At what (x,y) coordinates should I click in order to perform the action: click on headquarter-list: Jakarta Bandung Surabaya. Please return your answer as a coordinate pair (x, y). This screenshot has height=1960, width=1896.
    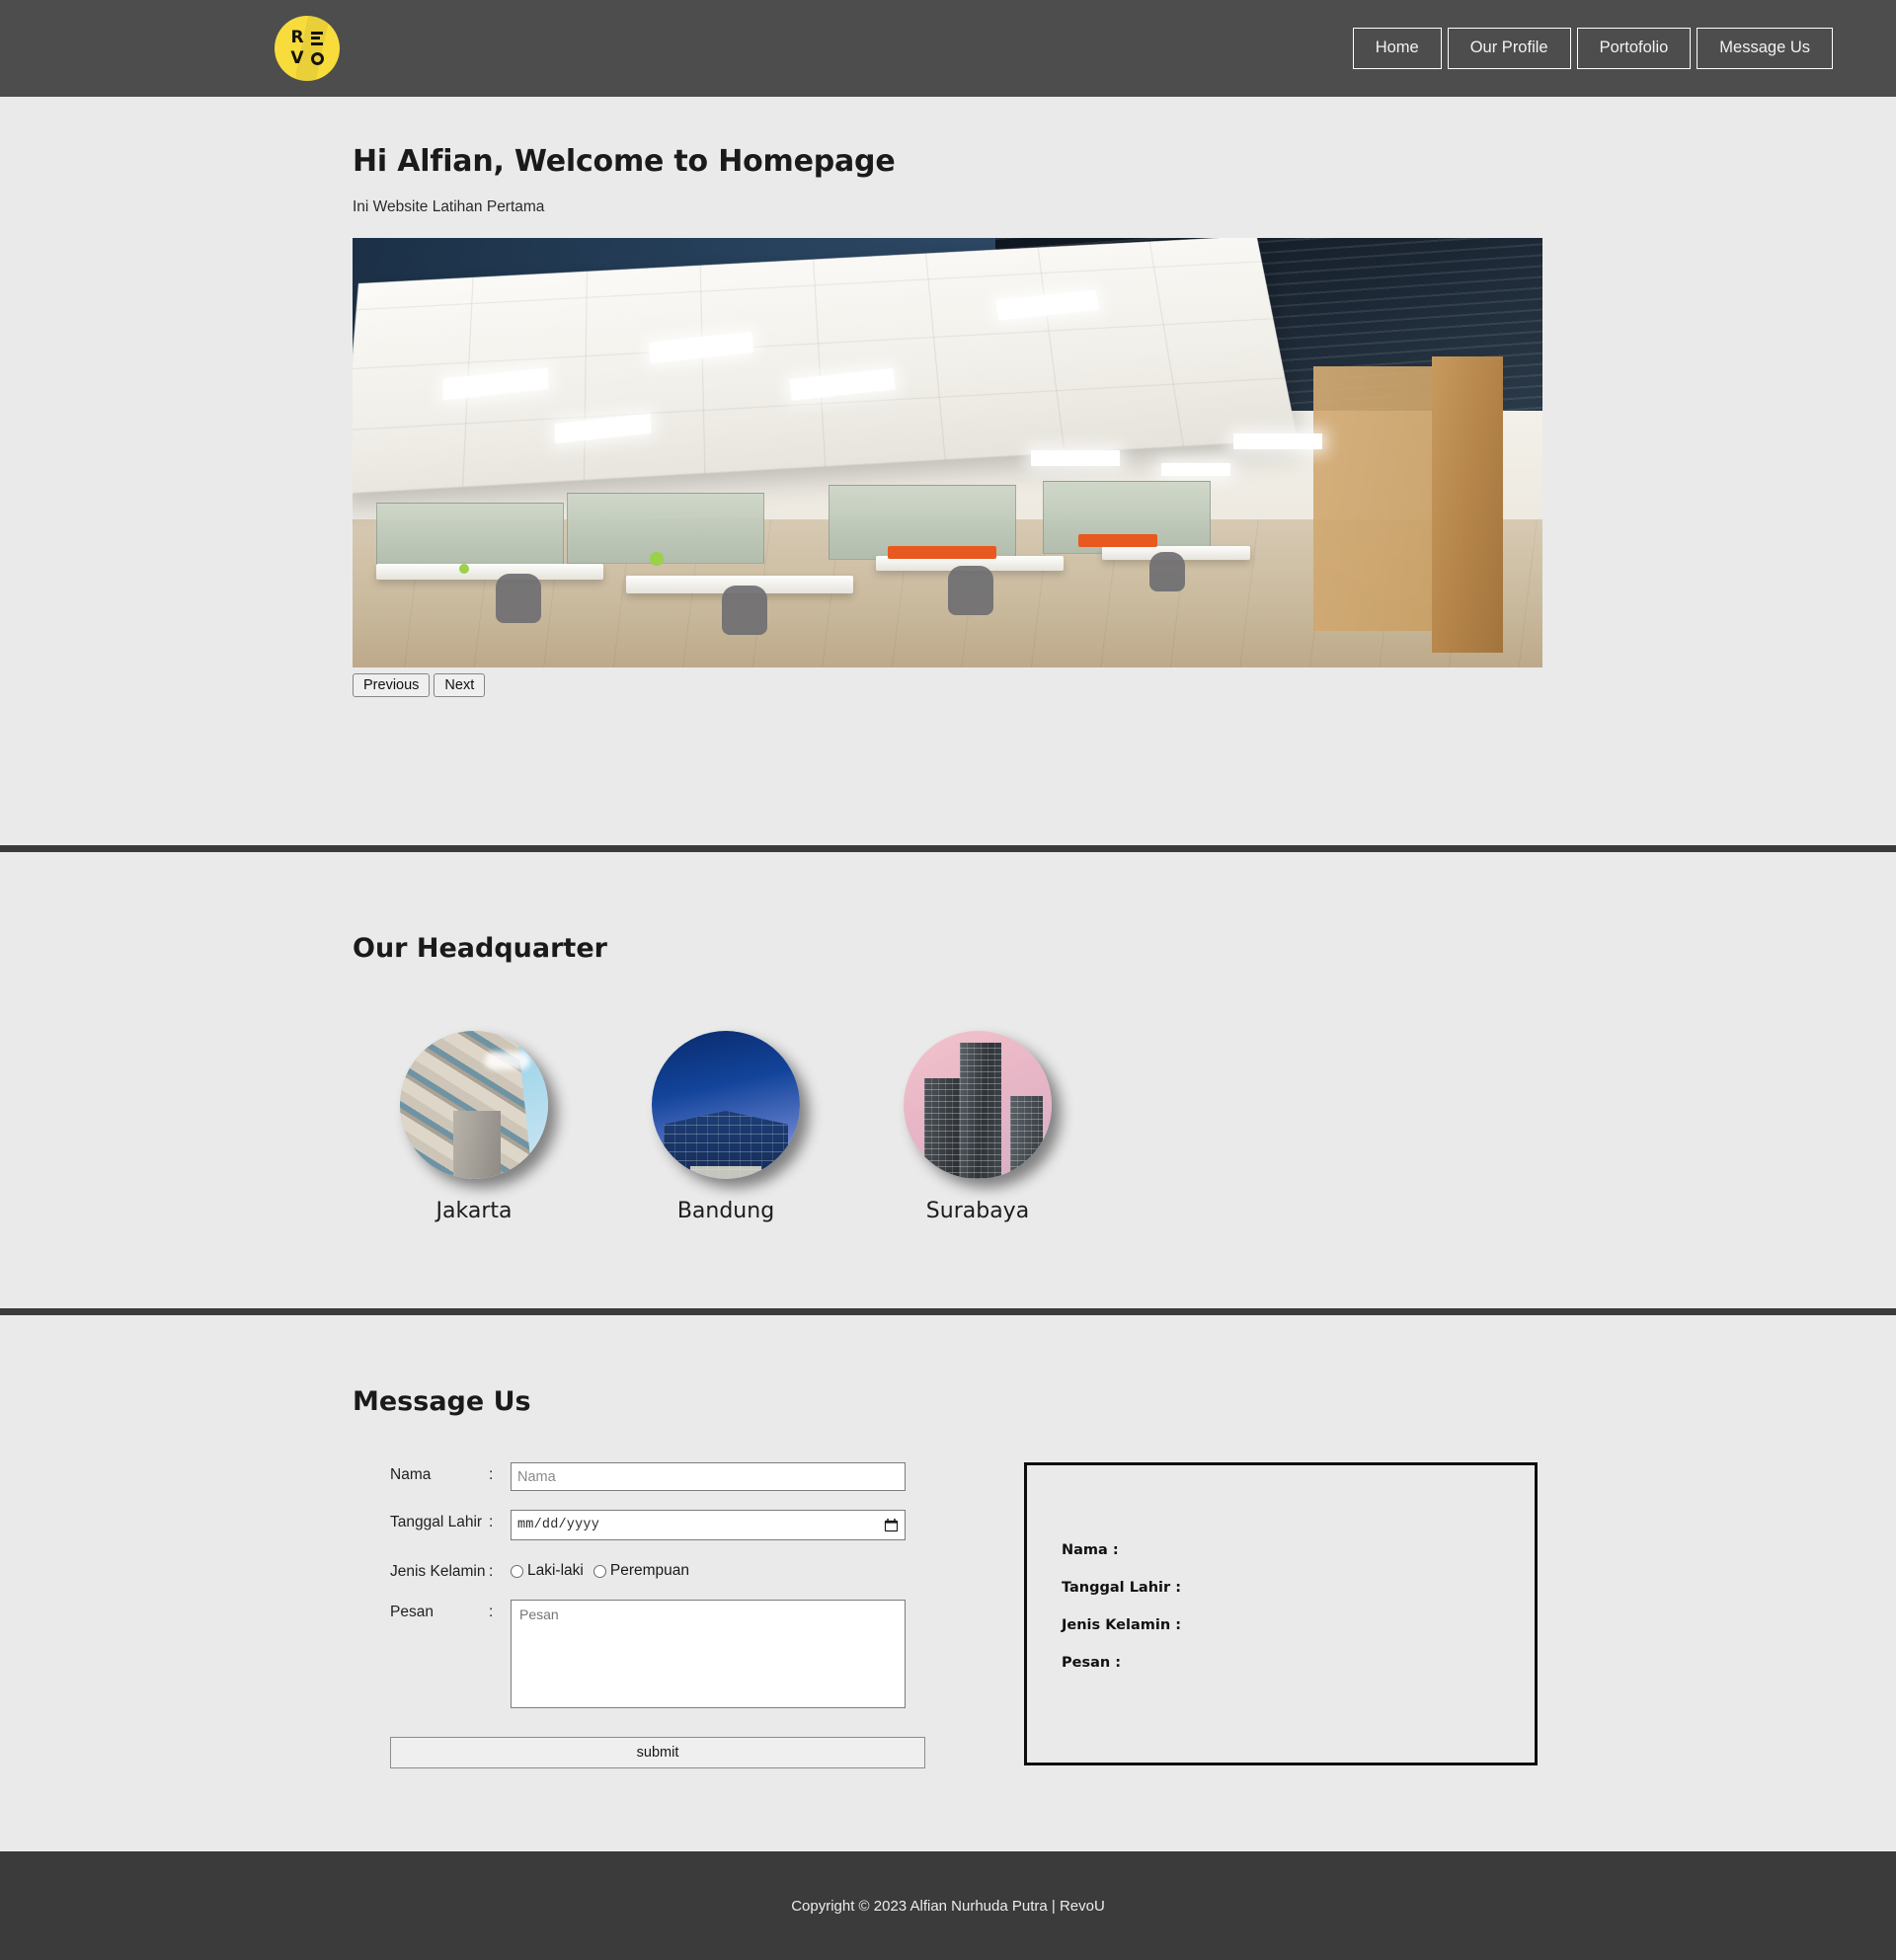
    Looking at the image, I should click on (1095, 1127).